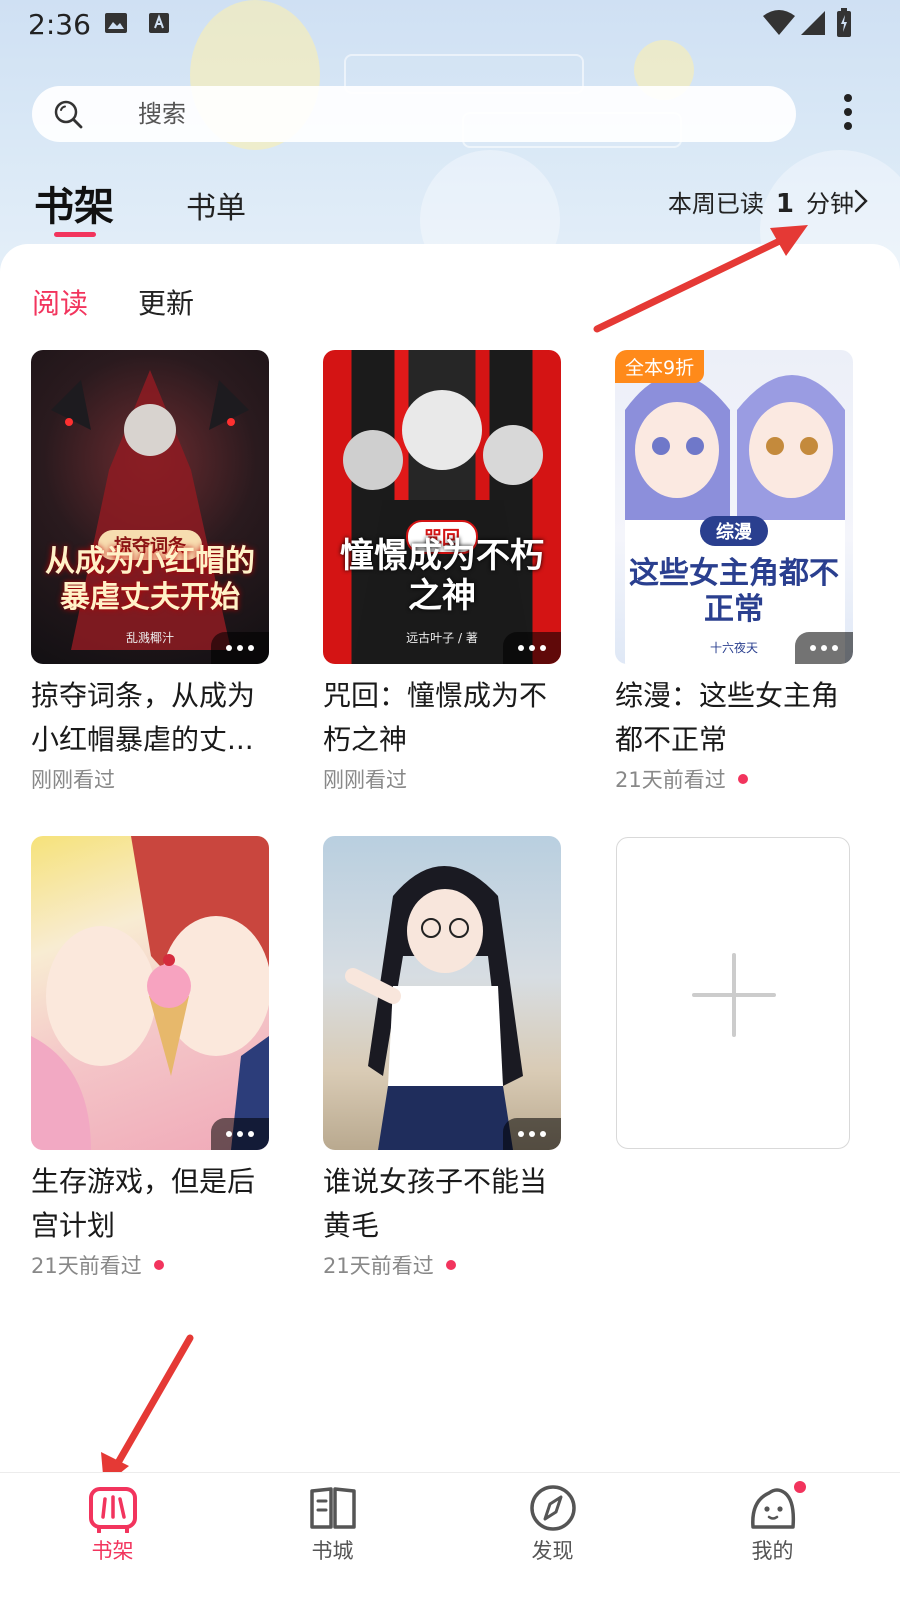 This screenshot has height=1600, width=900. Describe the element at coordinates (332, 1536) in the screenshot. I see `nav-bookstore: 书城` at that location.